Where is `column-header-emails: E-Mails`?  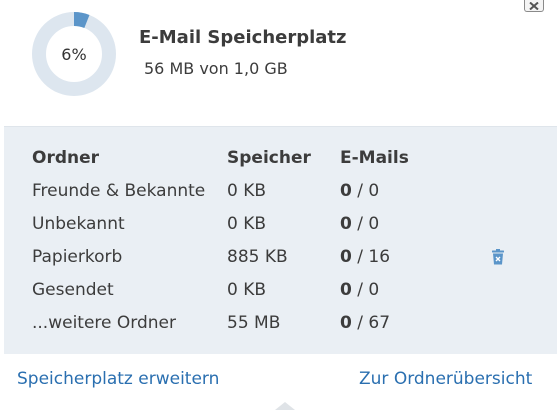 column-header-emails: E-Mails is located at coordinates (374, 158).